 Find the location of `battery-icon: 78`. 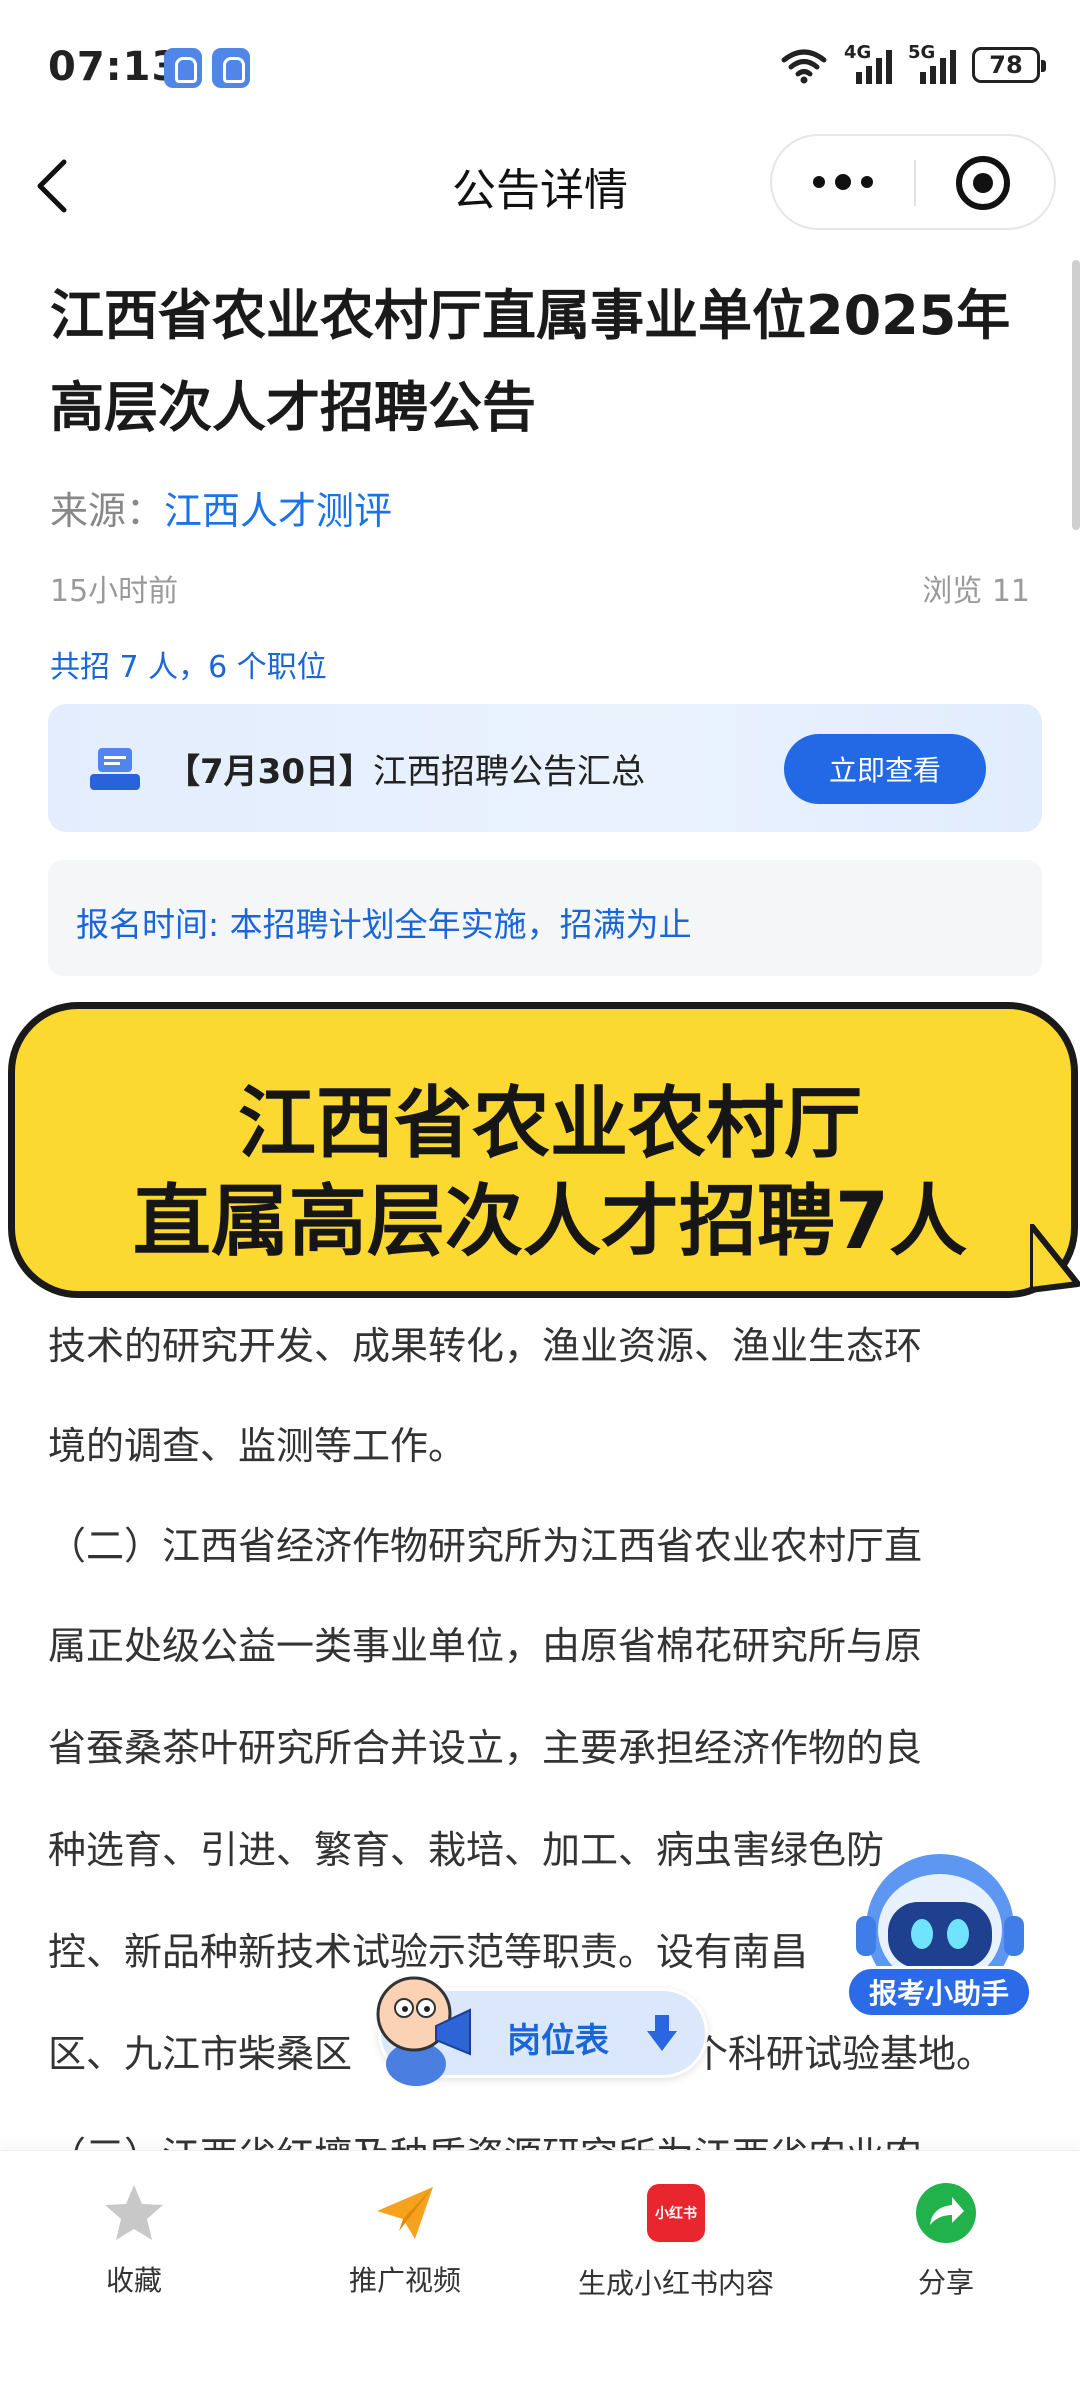

battery-icon: 78 is located at coordinates (1009, 65).